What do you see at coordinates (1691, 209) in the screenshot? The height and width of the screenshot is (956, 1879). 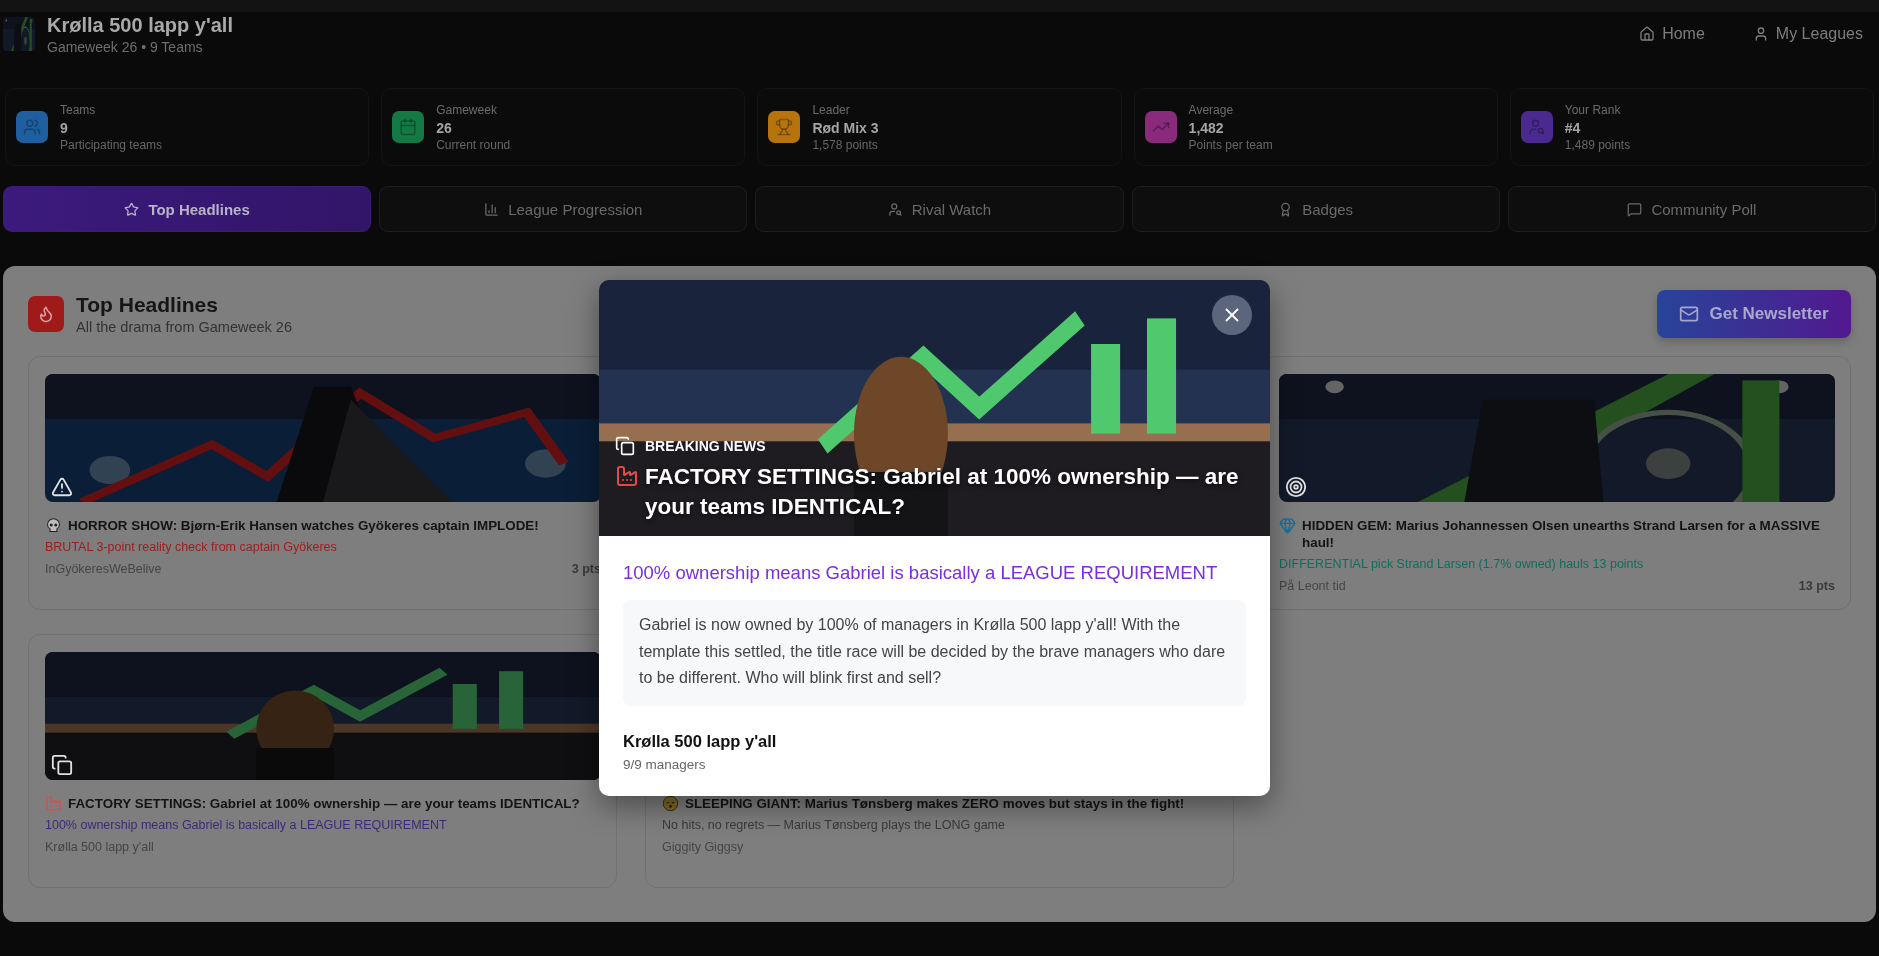 I see `tab: Community Poll` at bounding box center [1691, 209].